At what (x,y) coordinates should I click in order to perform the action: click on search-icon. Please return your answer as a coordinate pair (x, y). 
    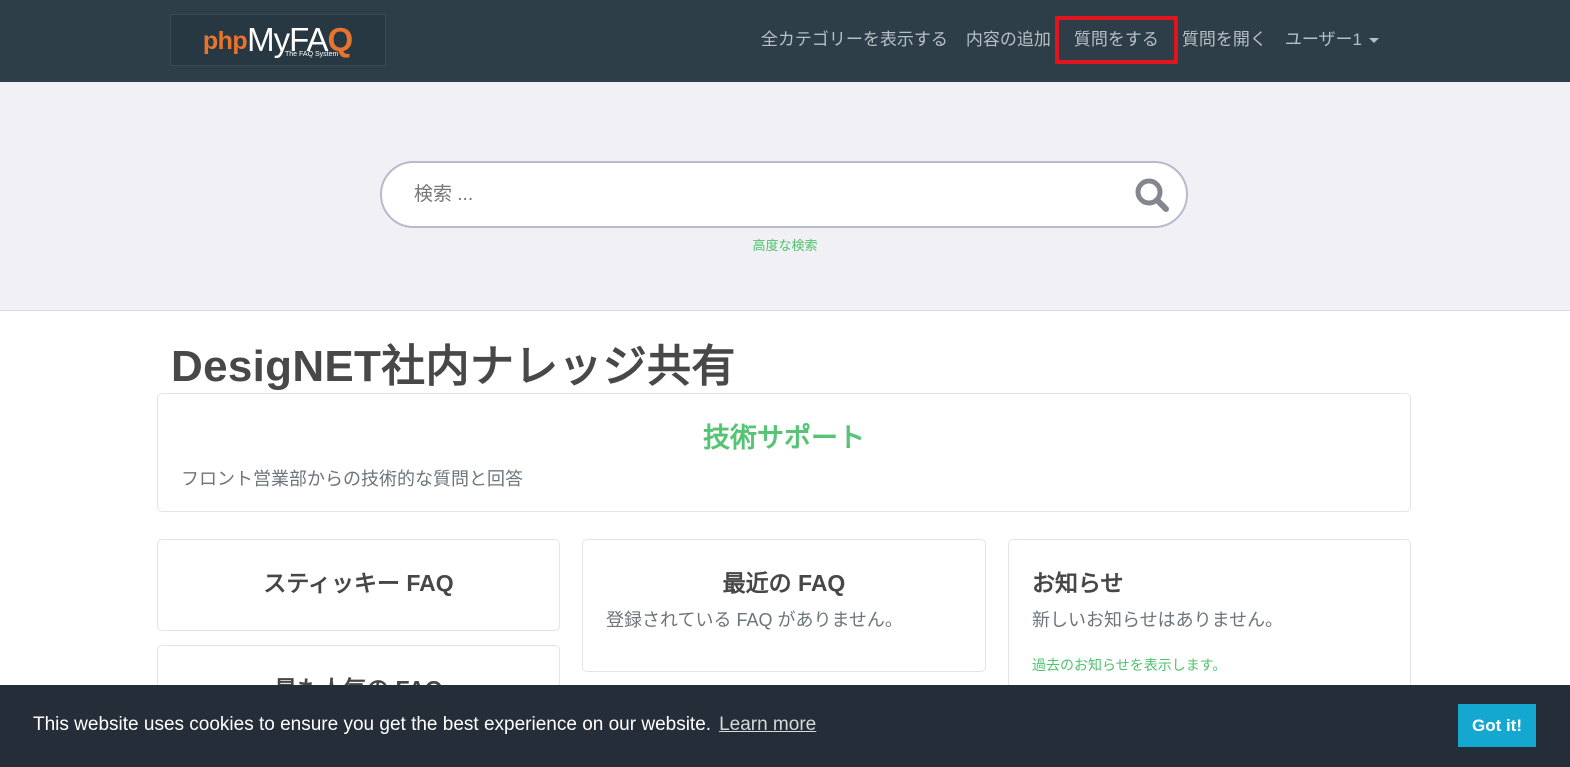
    Looking at the image, I should click on (1152, 195).